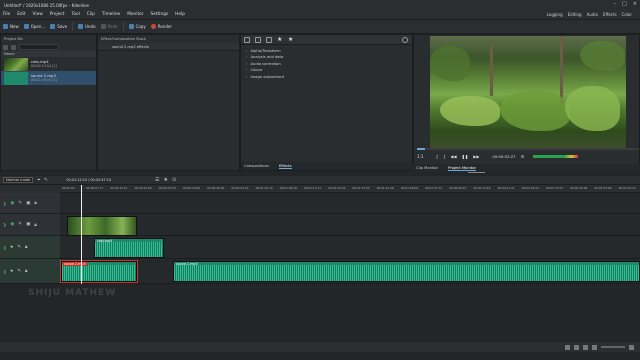 The height and width of the screenshot is (360, 640). I want to click on bin-toolbar, so click(48, 47).